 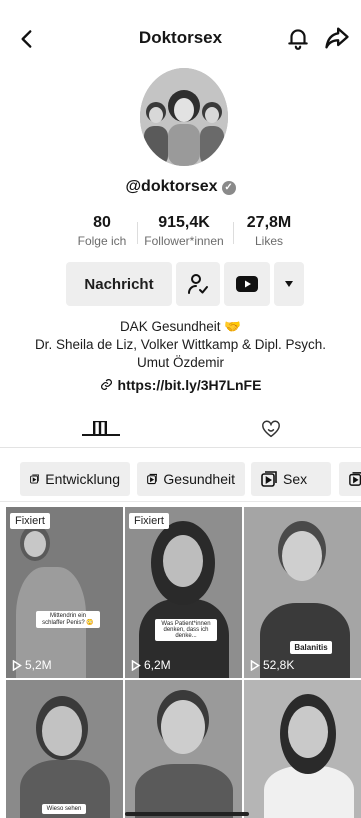 I want to click on playlist-chip-entwicklung: Entwicklung, so click(x=75, y=479).